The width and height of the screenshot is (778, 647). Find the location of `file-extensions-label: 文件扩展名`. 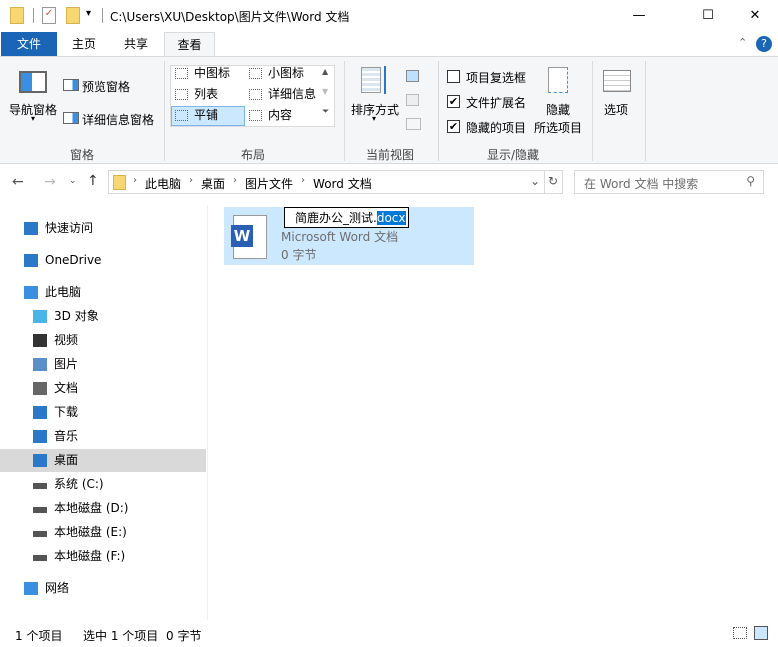

file-extensions-label: 文件扩展名 is located at coordinates (496, 103).